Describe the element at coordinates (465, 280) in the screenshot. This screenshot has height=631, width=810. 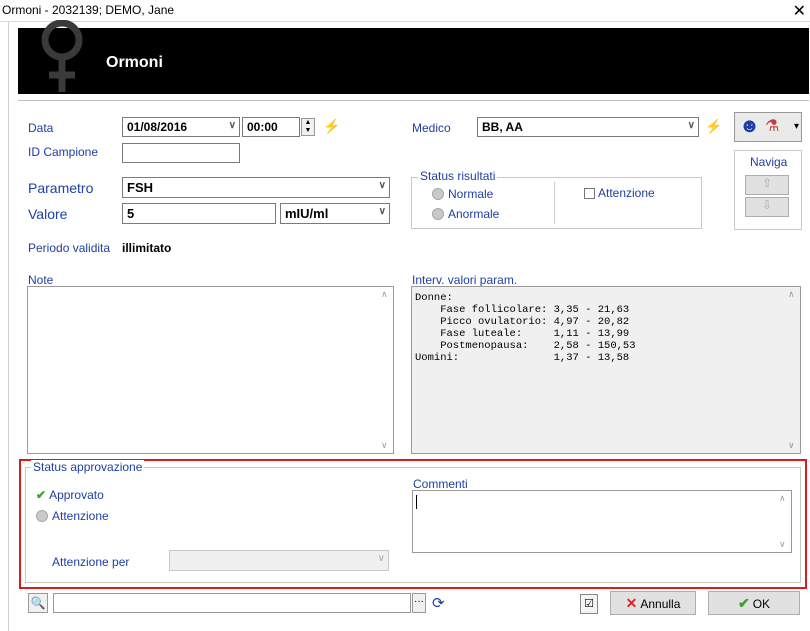
I see `interv-label: Interv. valori param.` at that location.